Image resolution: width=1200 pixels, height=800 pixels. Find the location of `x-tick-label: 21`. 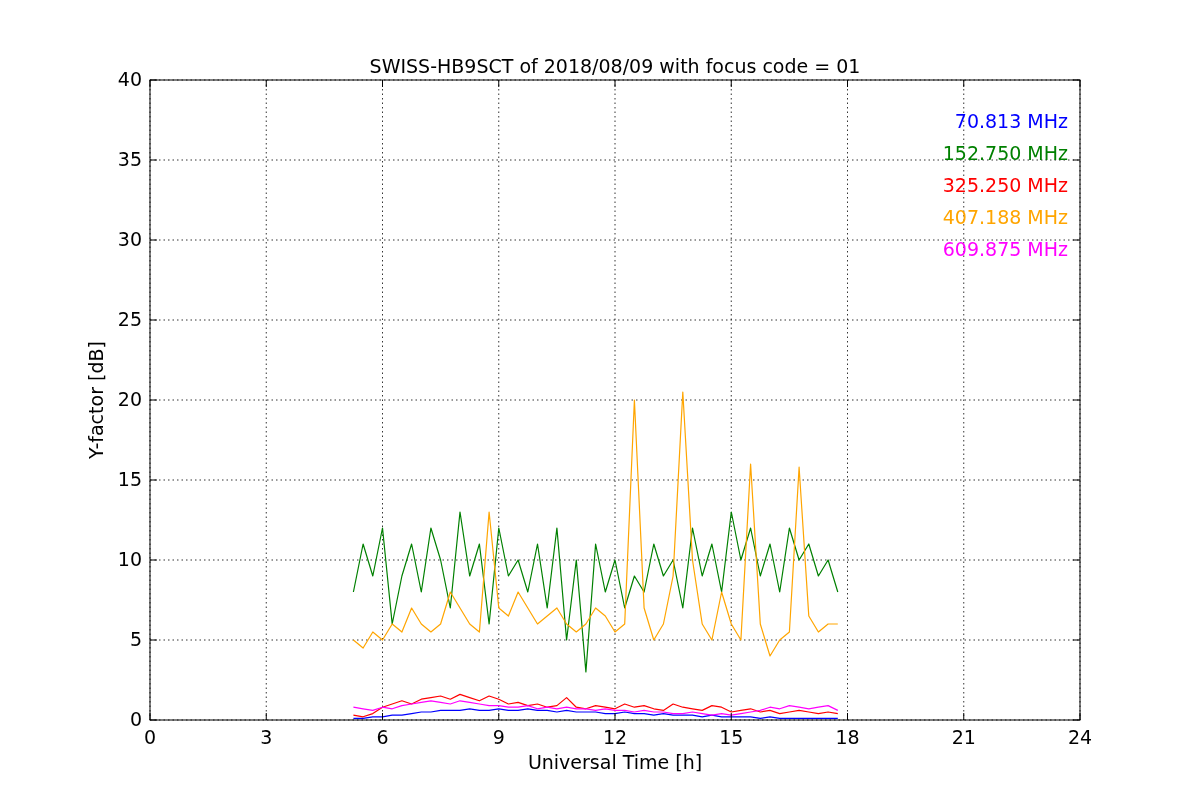

x-tick-label: 21 is located at coordinates (963, 737).